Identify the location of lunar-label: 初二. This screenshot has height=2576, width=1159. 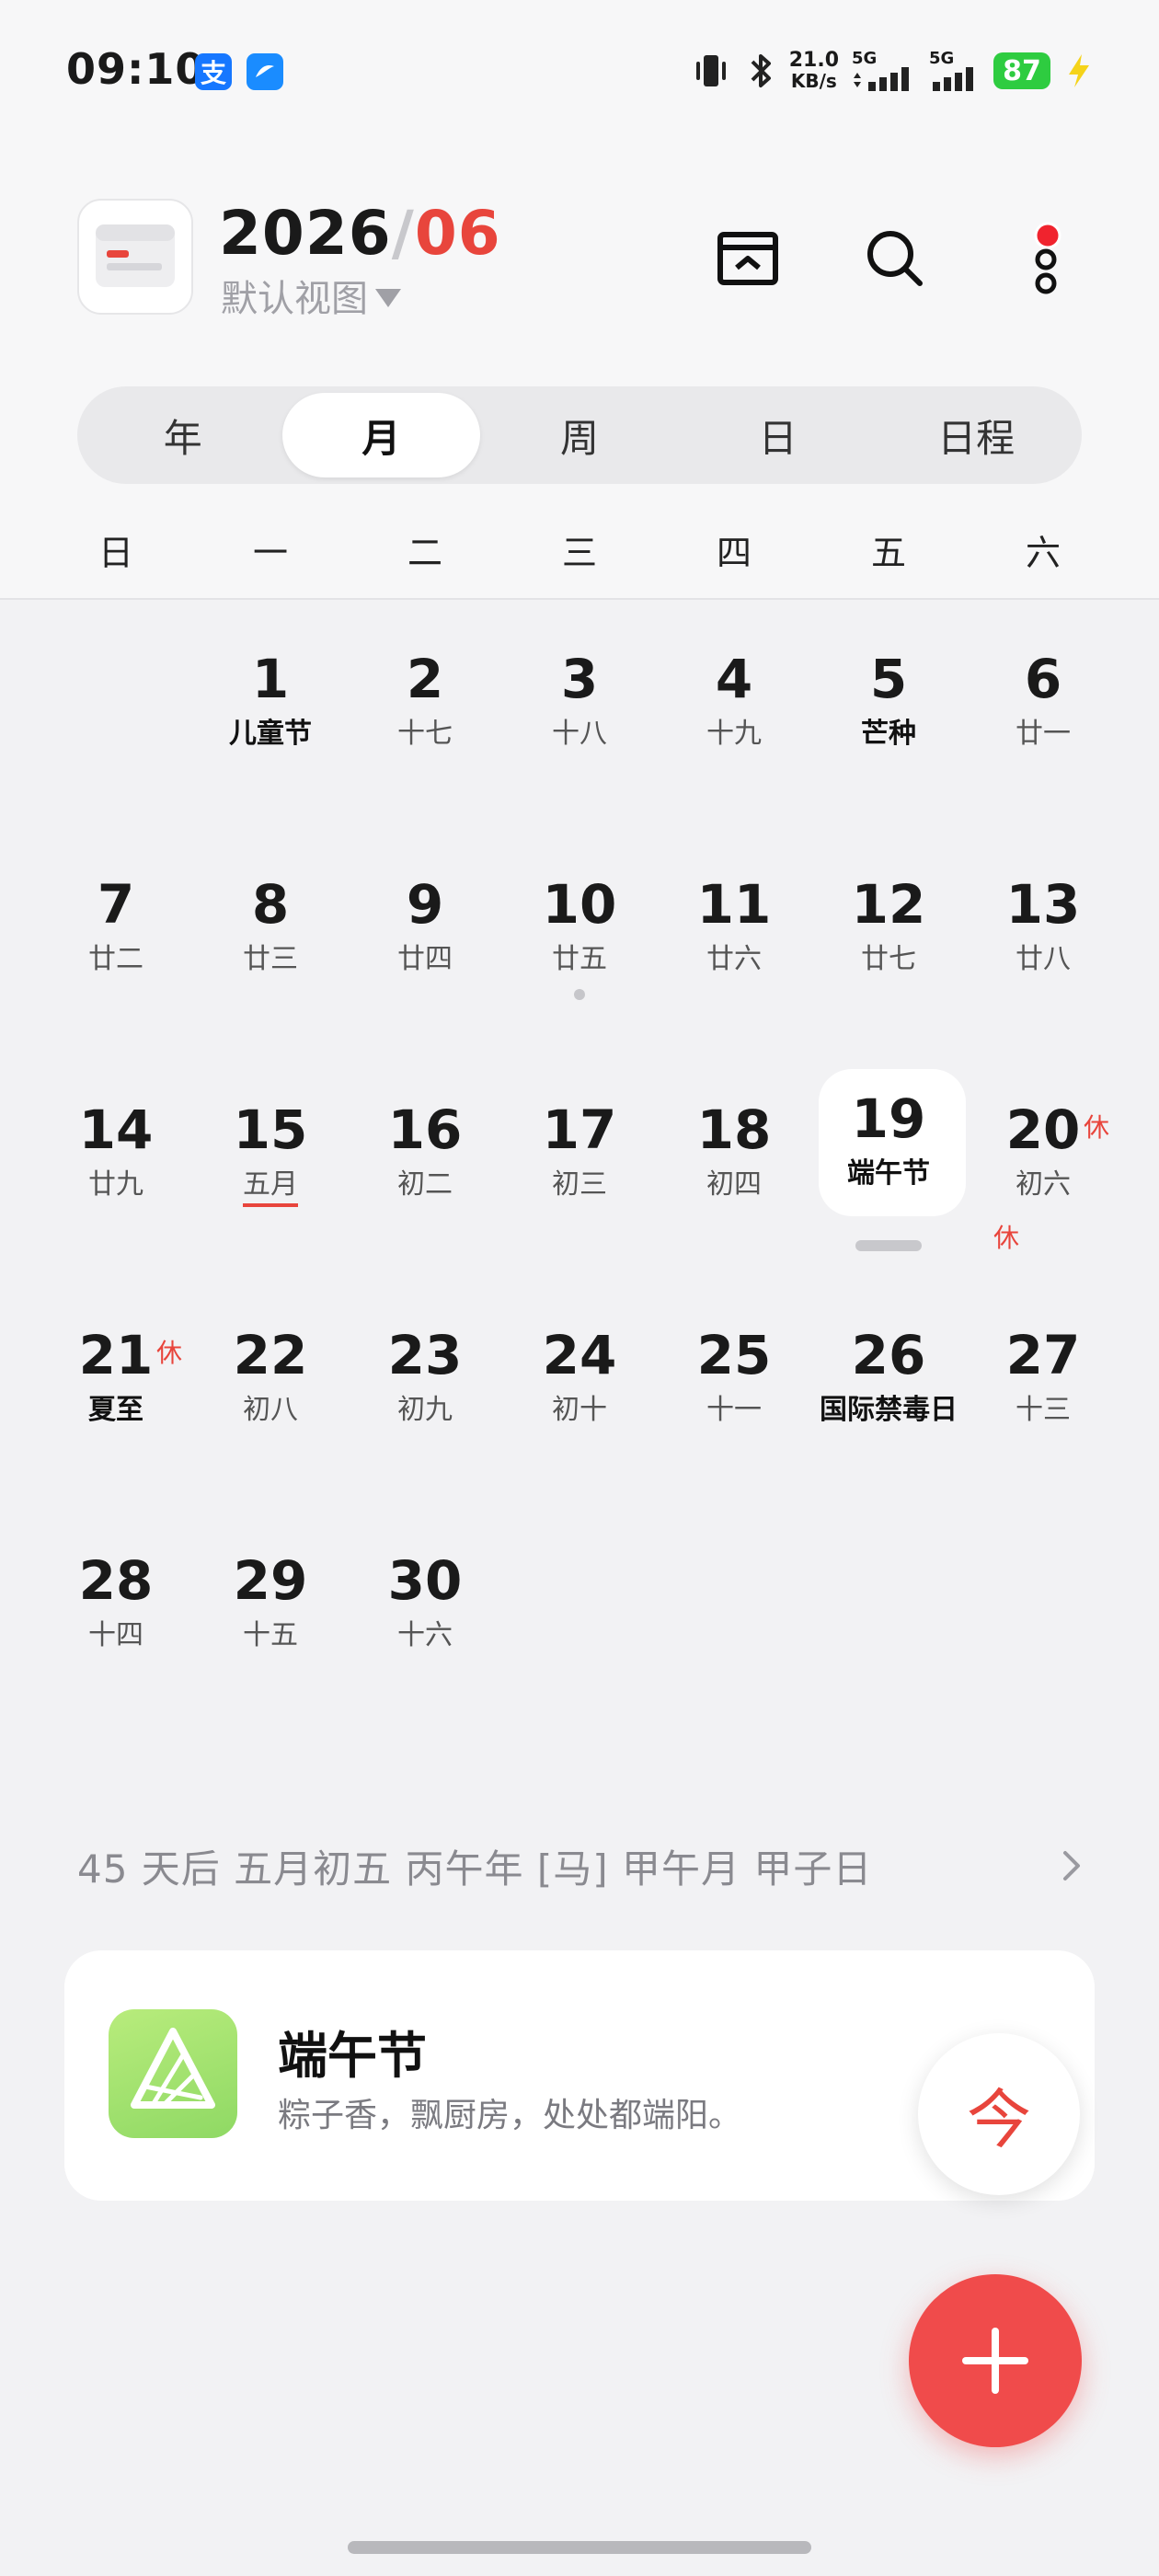
(425, 1184).